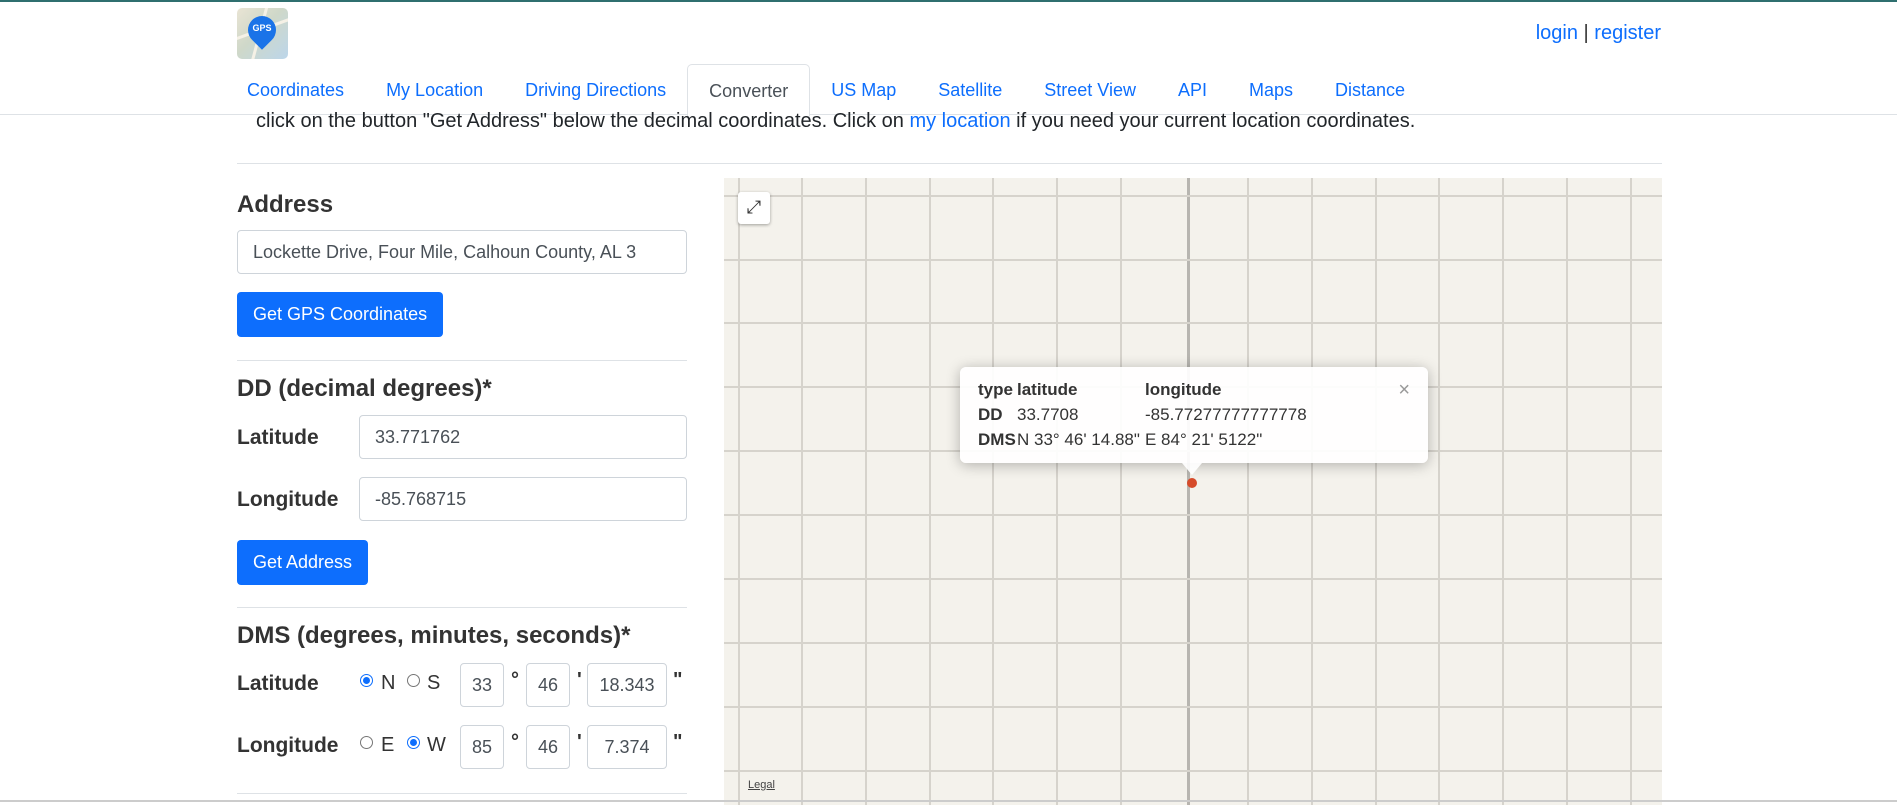 The height and width of the screenshot is (805, 1897). Describe the element at coordinates (1090, 89) in the screenshot. I see `tab-street-view: Street View` at that location.